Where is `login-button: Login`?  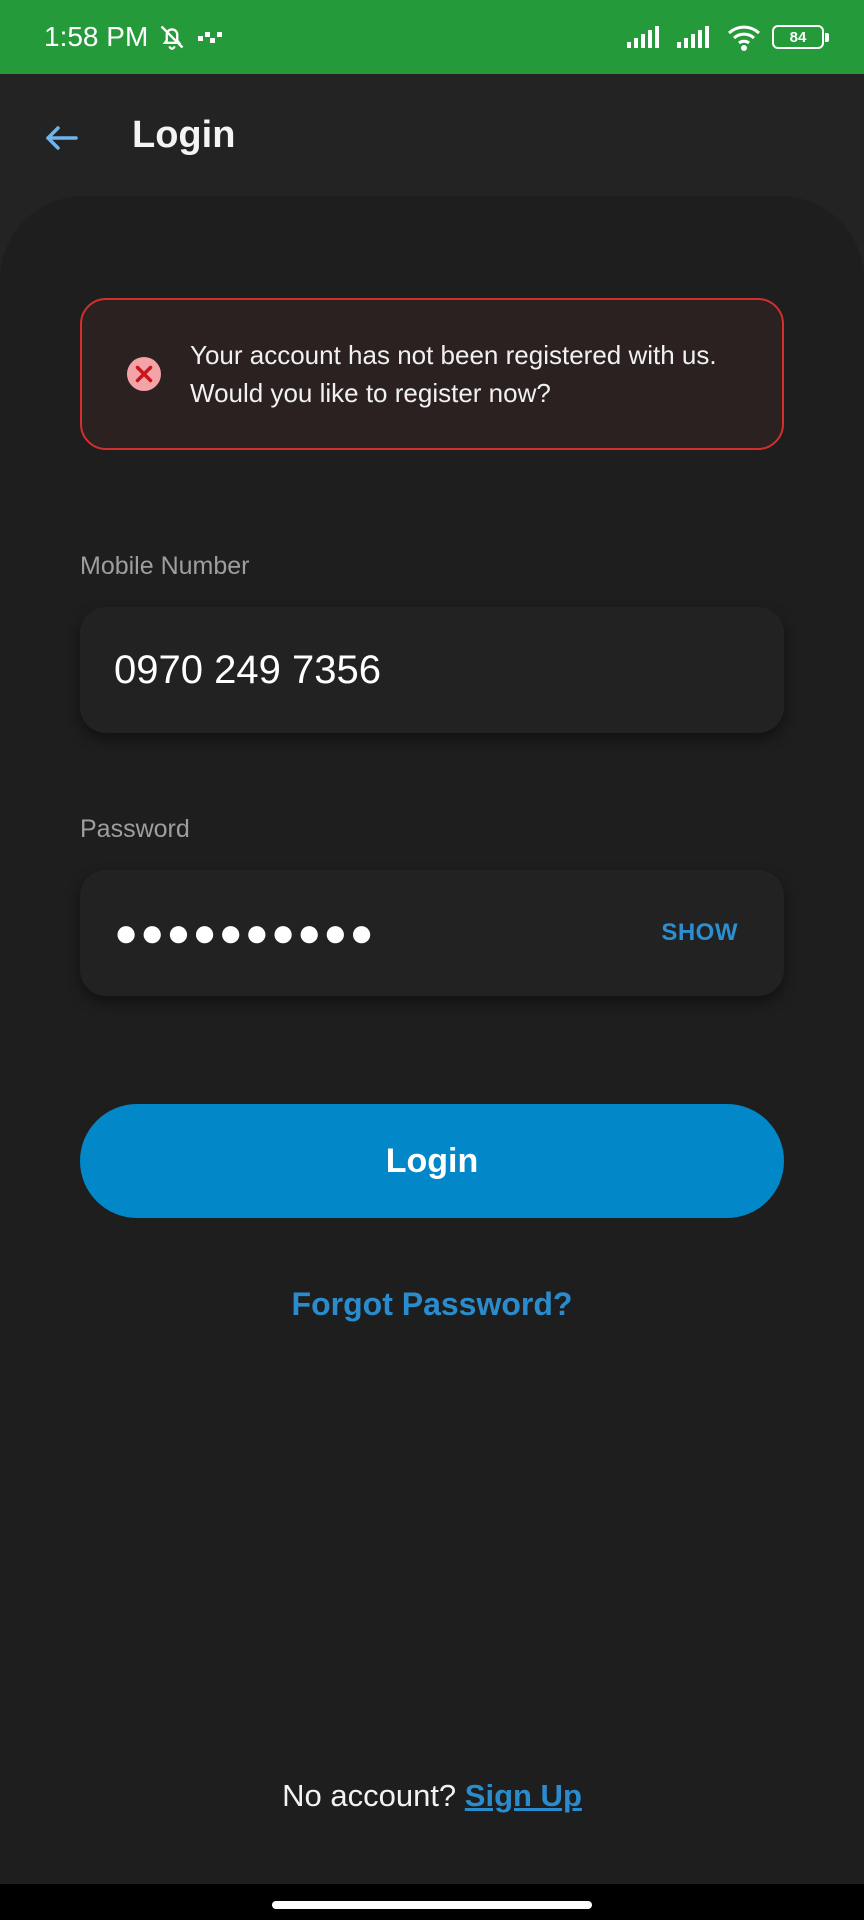
login-button: Login is located at coordinates (432, 1161).